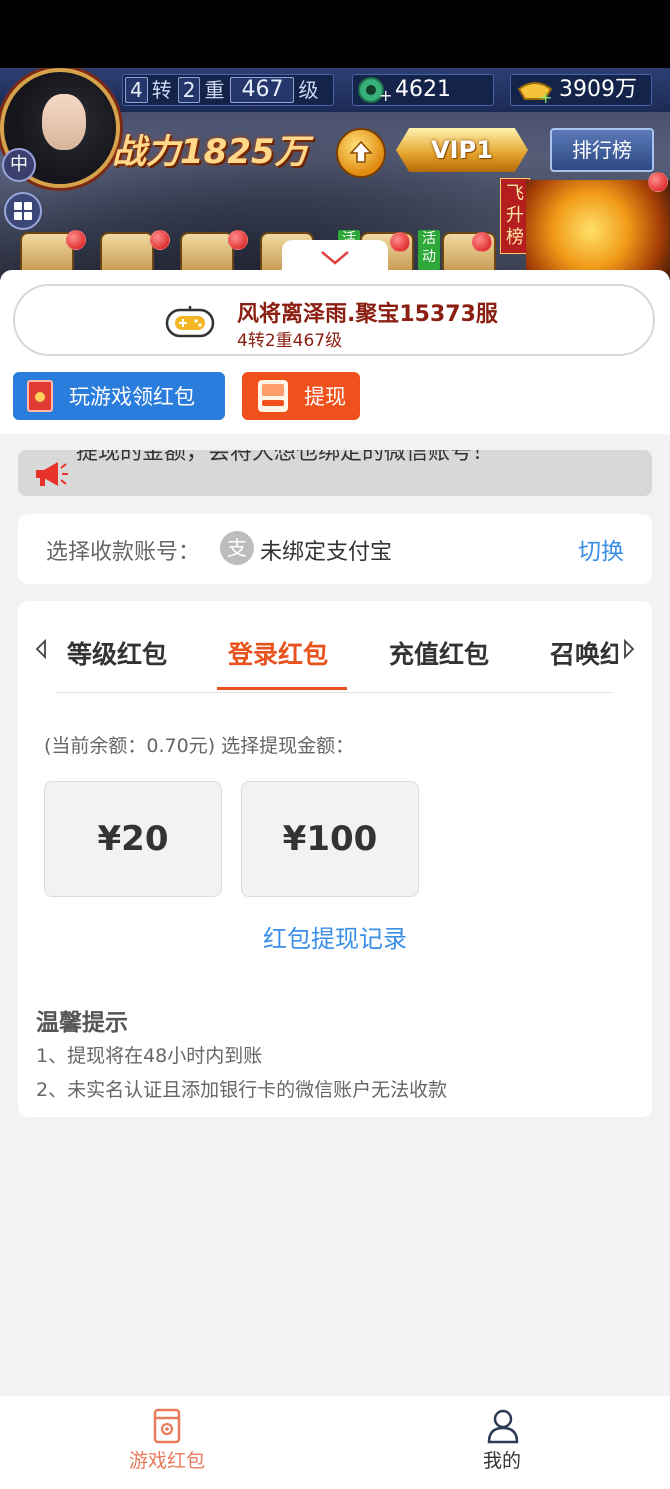 The height and width of the screenshot is (1489, 670). I want to click on chong-count: 2, so click(189, 90).